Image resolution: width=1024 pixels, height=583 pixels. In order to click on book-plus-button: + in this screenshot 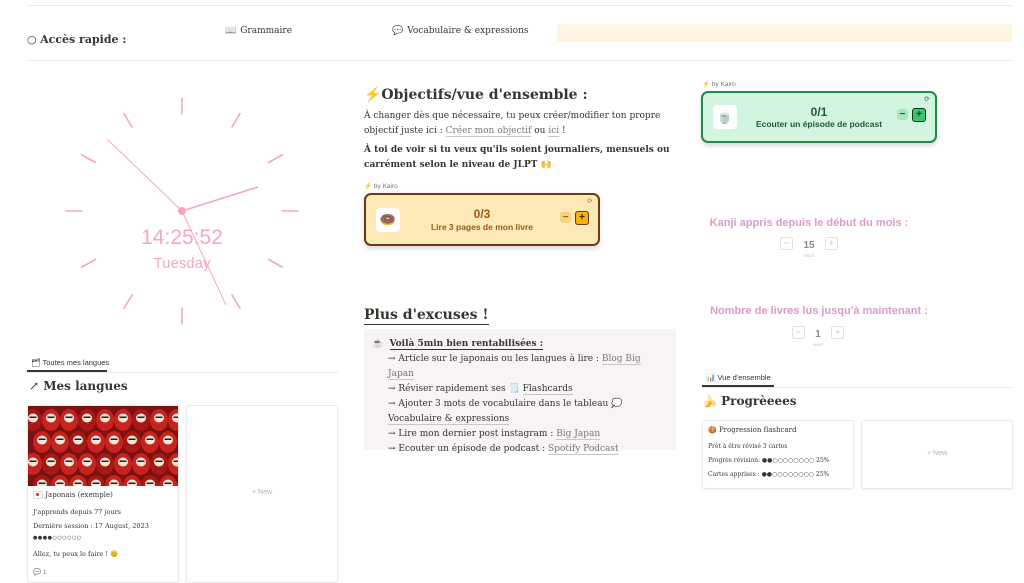, I will do `click(582, 218)`.